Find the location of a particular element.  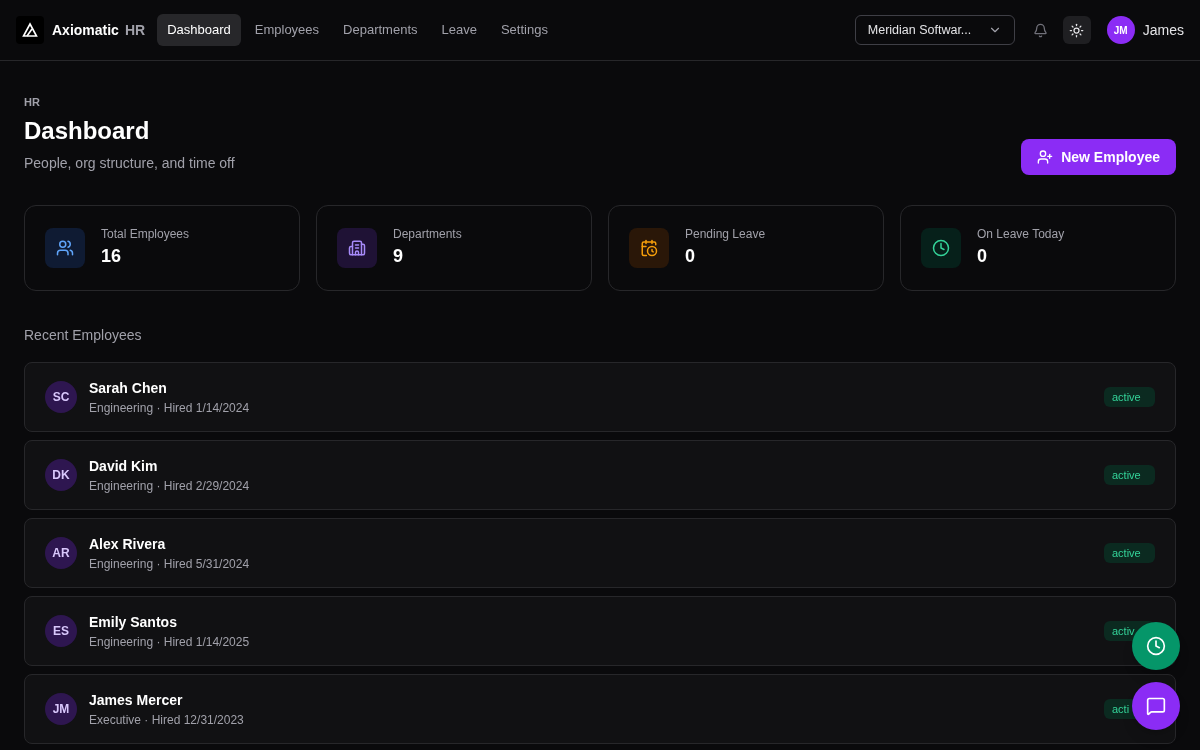

stat-label: Departments is located at coordinates (427, 233).